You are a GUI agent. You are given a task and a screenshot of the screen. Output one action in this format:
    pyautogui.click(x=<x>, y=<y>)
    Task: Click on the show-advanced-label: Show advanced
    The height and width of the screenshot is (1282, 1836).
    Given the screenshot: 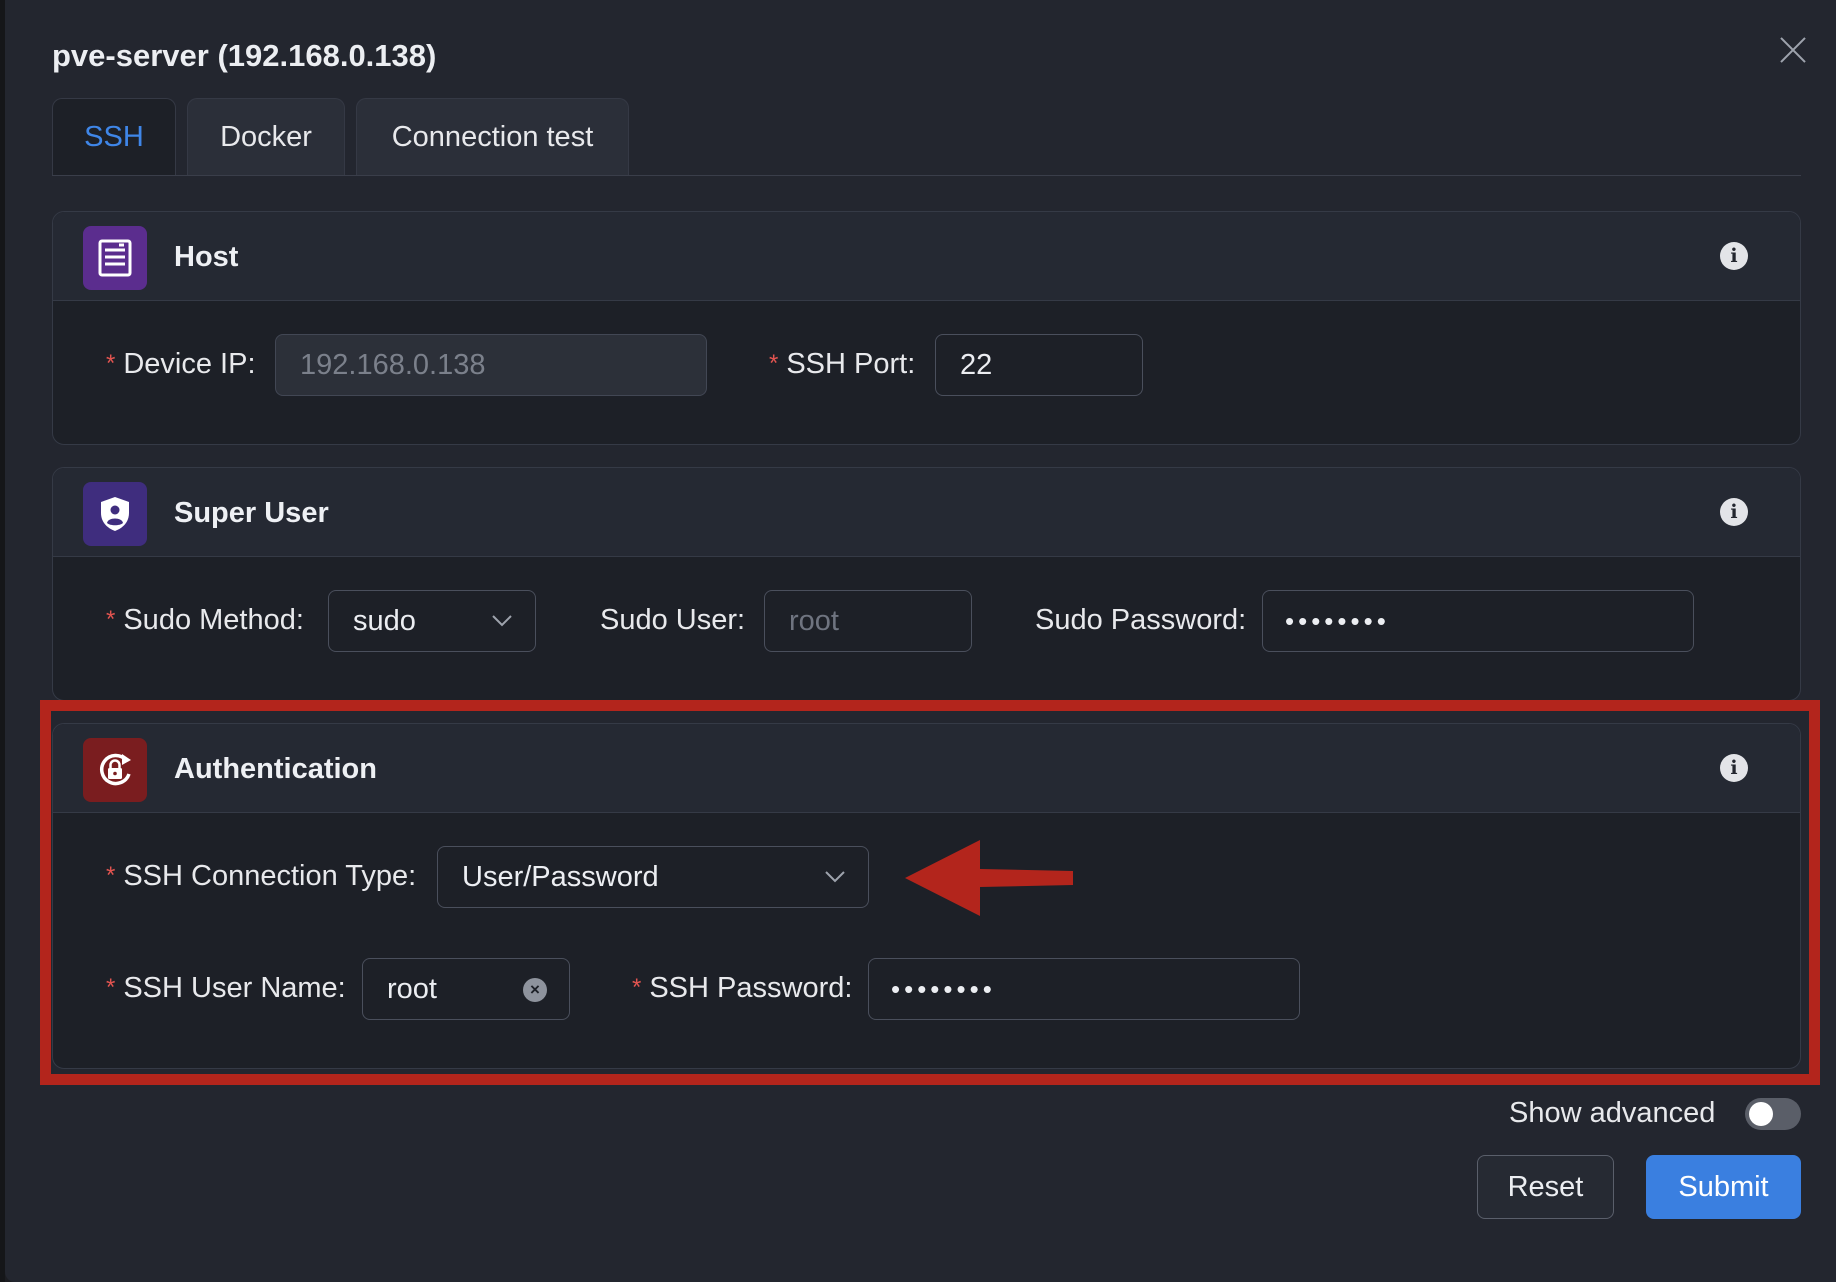 What is the action you would take?
    pyautogui.click(x=1612, y=1113)
    